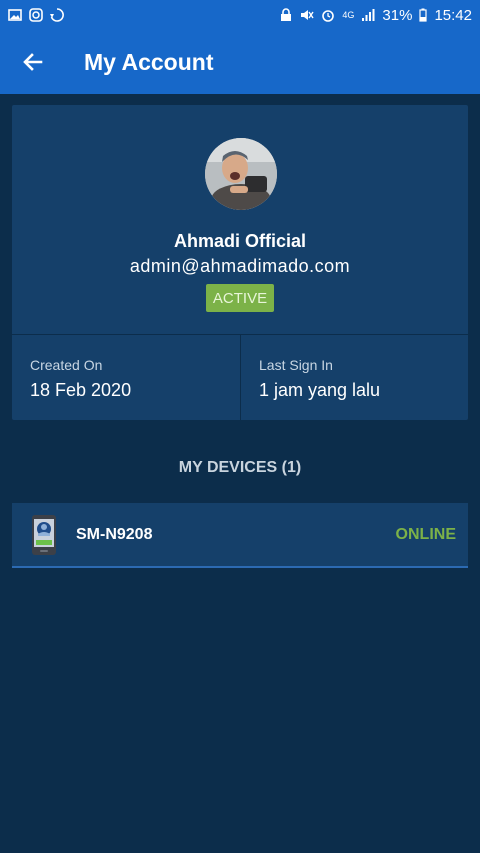 The image size is (480, 853). Describe the element at coordinates (240, 62) in the screenshot. I see `app-bar: My Account` at that location.